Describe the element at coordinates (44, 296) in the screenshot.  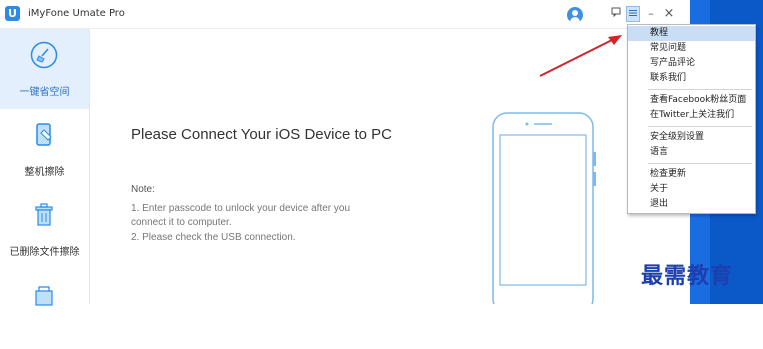
I see `privacy-icon` at that location.